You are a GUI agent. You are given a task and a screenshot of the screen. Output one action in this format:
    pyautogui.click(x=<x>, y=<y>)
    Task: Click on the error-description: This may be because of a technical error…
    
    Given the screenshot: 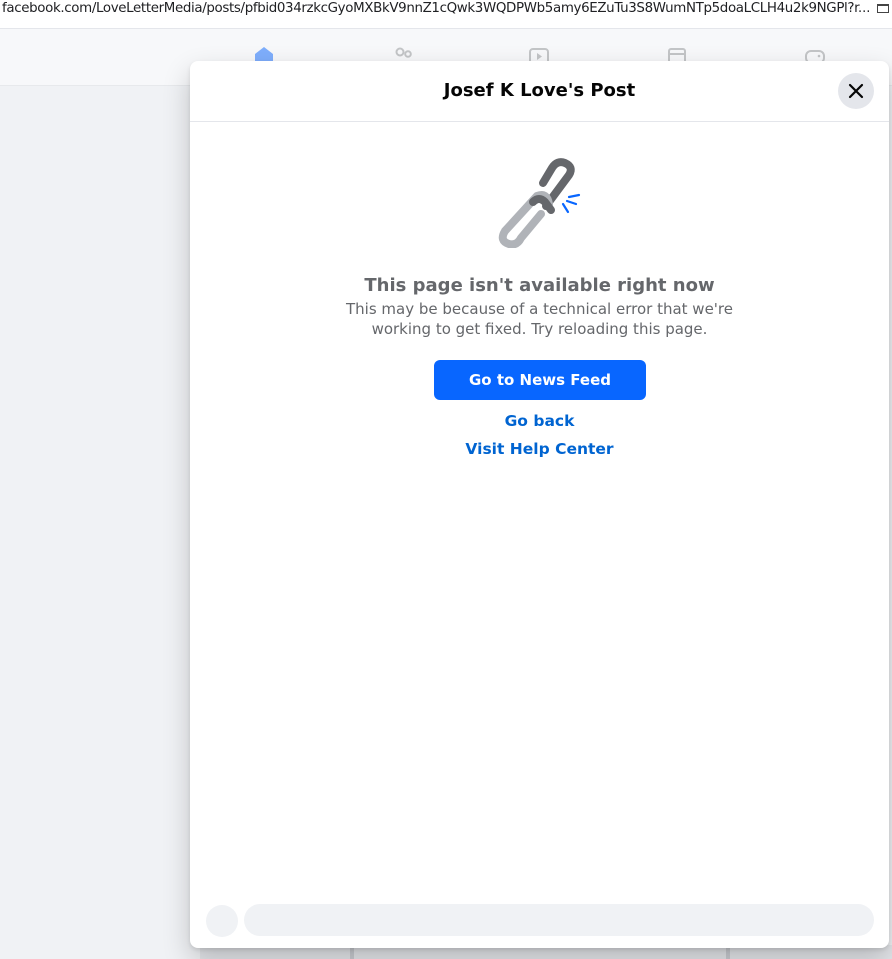 What is the action you would take?
    pyautogui.click(x=539, y=319)
    